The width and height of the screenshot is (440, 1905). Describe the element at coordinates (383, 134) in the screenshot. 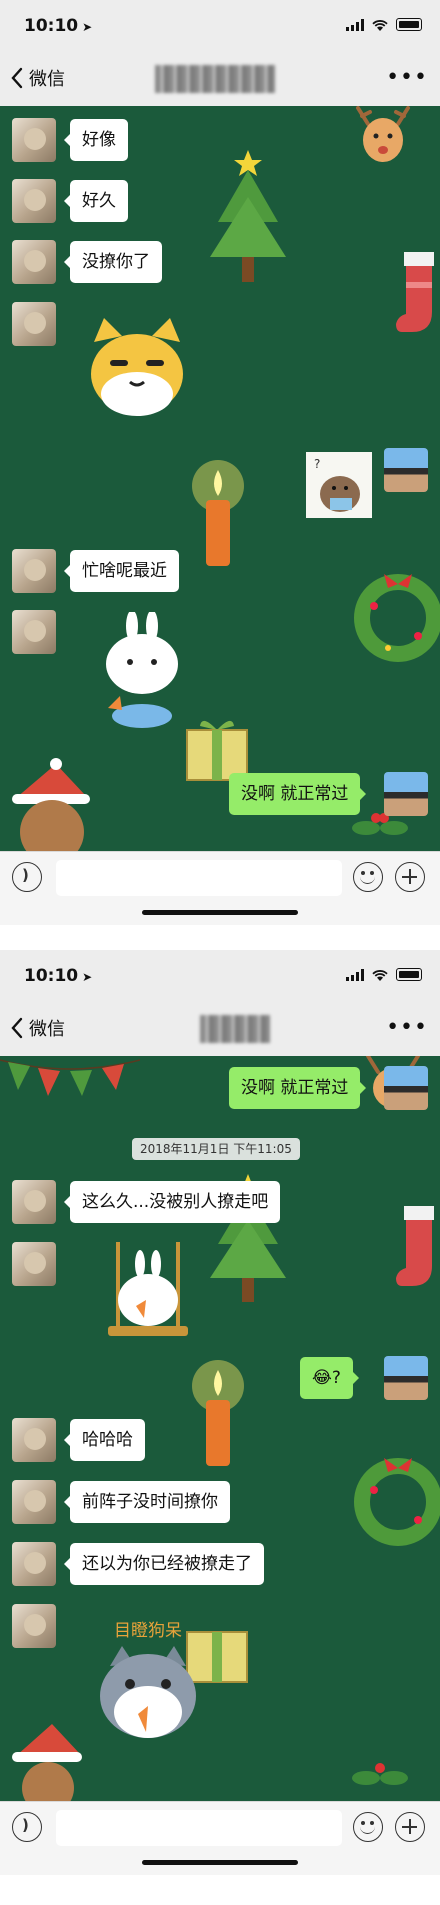

I see `reindeer-decoration` at that location.